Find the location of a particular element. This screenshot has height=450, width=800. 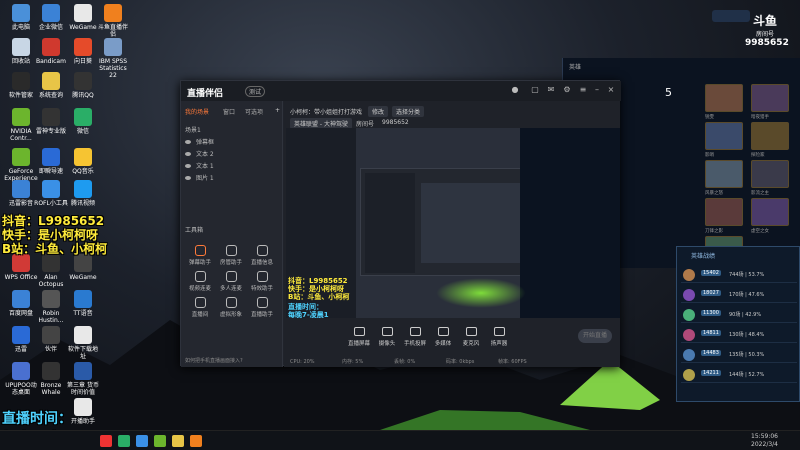

desktop-icon: 雷神专业版 is located at coordinates (51, 121).